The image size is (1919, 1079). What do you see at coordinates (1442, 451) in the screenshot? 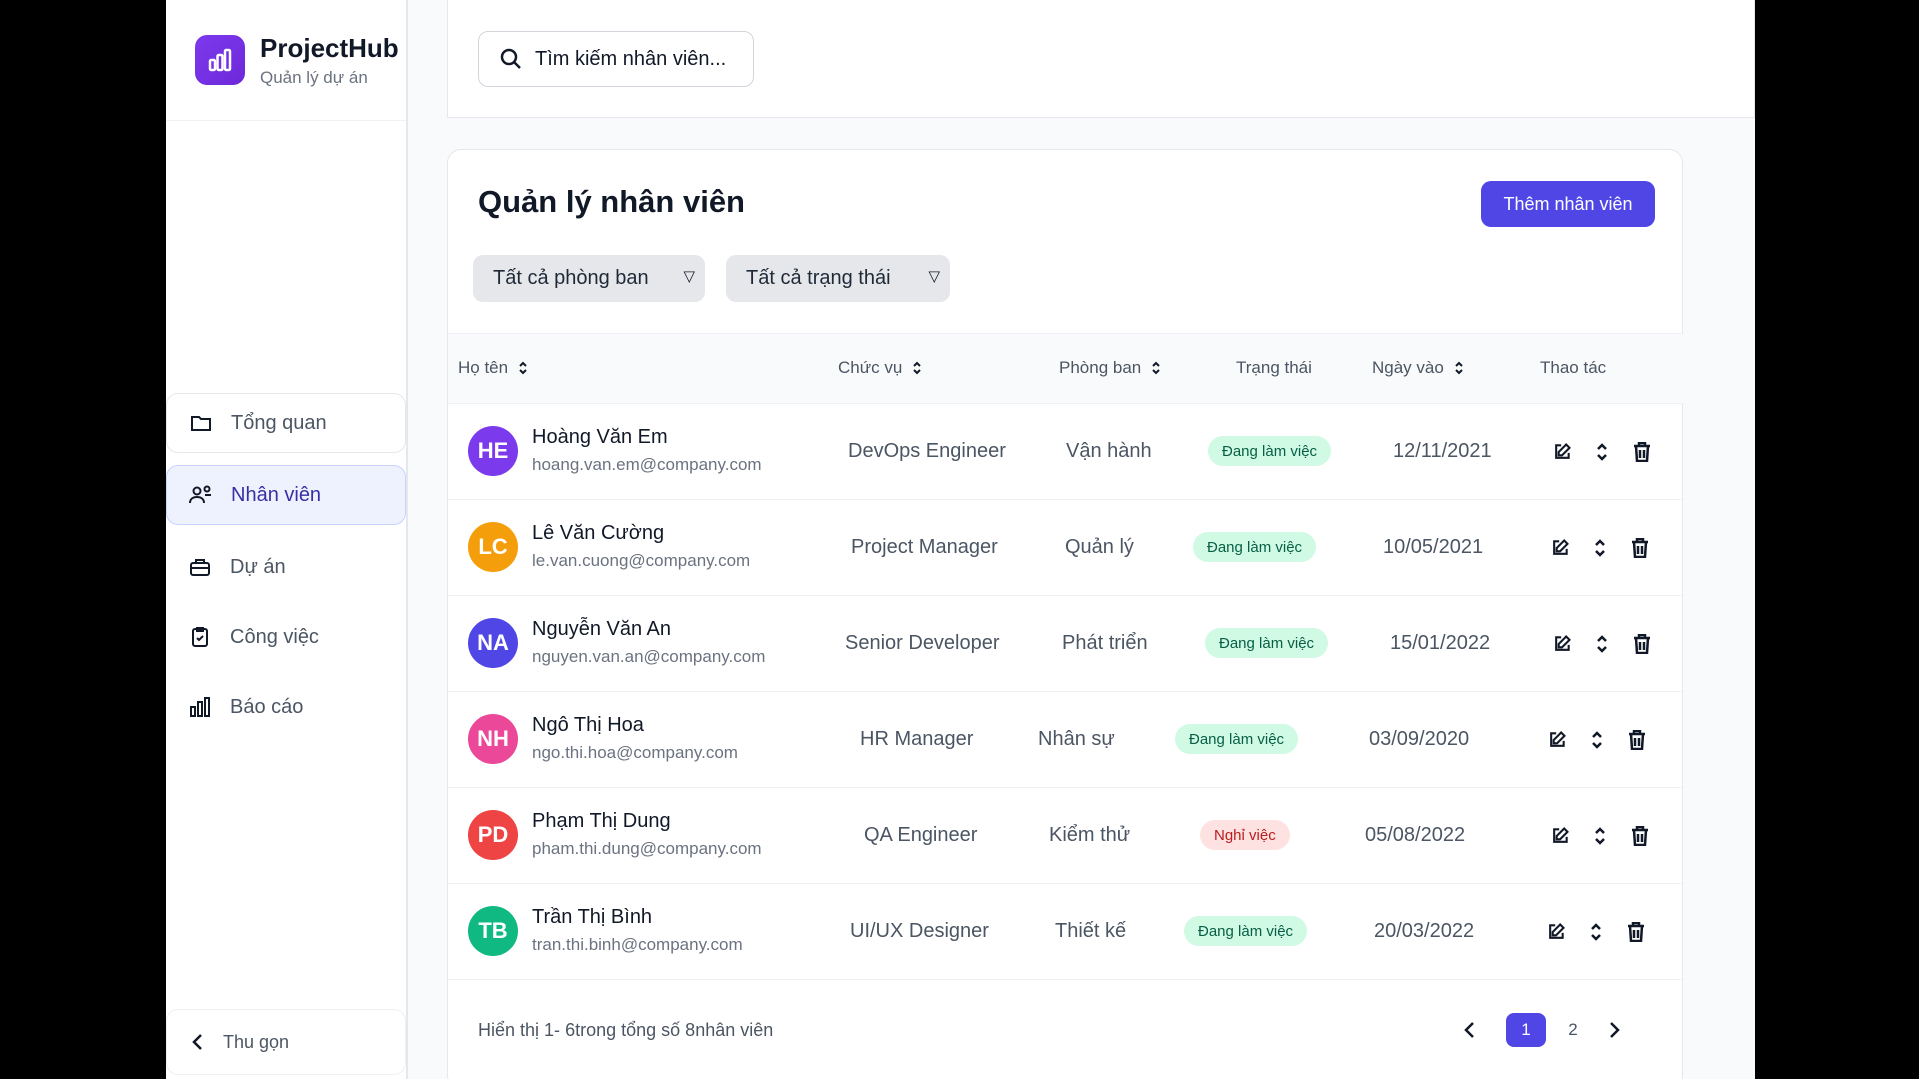
I see `employee-join-date: 12/11/2021` at bounding box center [1442, 451].